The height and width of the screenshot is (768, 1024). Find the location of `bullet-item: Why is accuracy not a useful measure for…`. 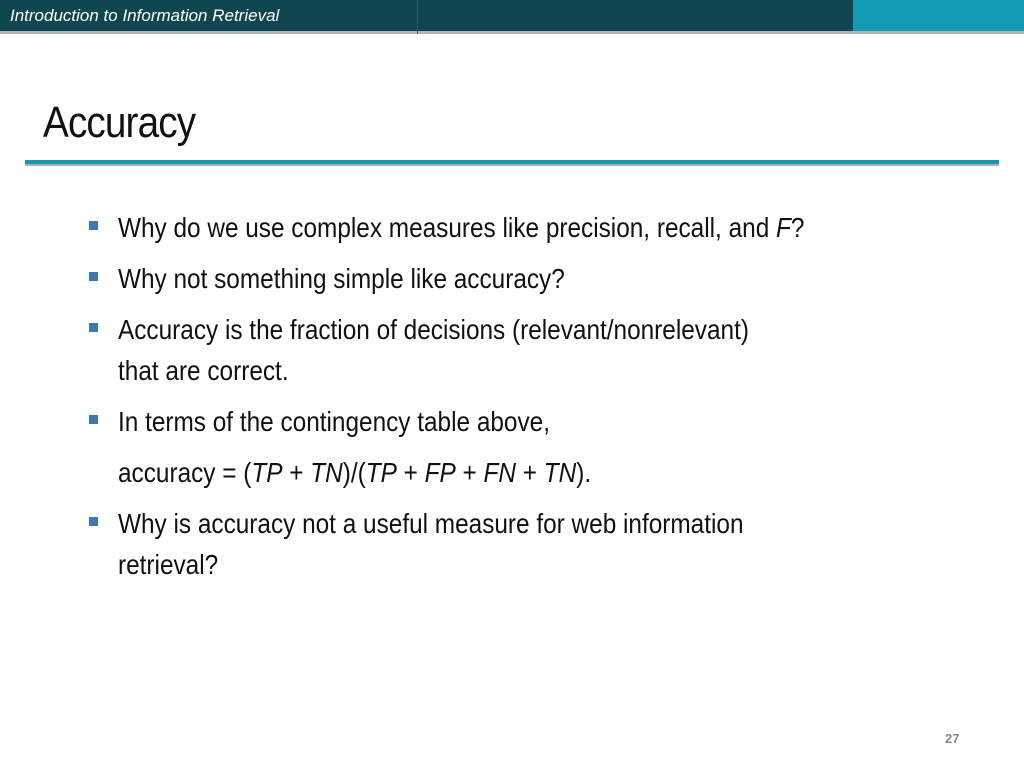

bullet-item: Why is accuracy not a useful measure for… is located at coordinates (546, 544).